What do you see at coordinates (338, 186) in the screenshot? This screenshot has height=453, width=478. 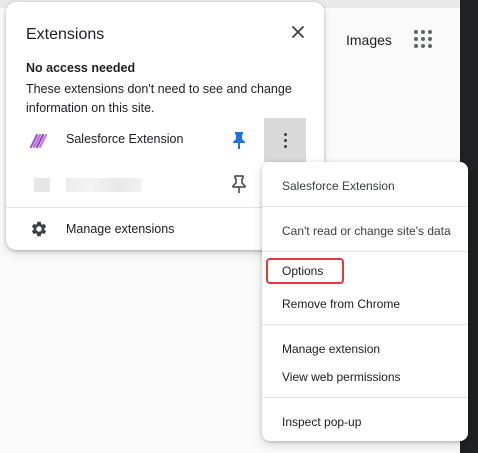 I see `menu-header-extension-name: Salesforce Extension` at bounding box center [338, 186].